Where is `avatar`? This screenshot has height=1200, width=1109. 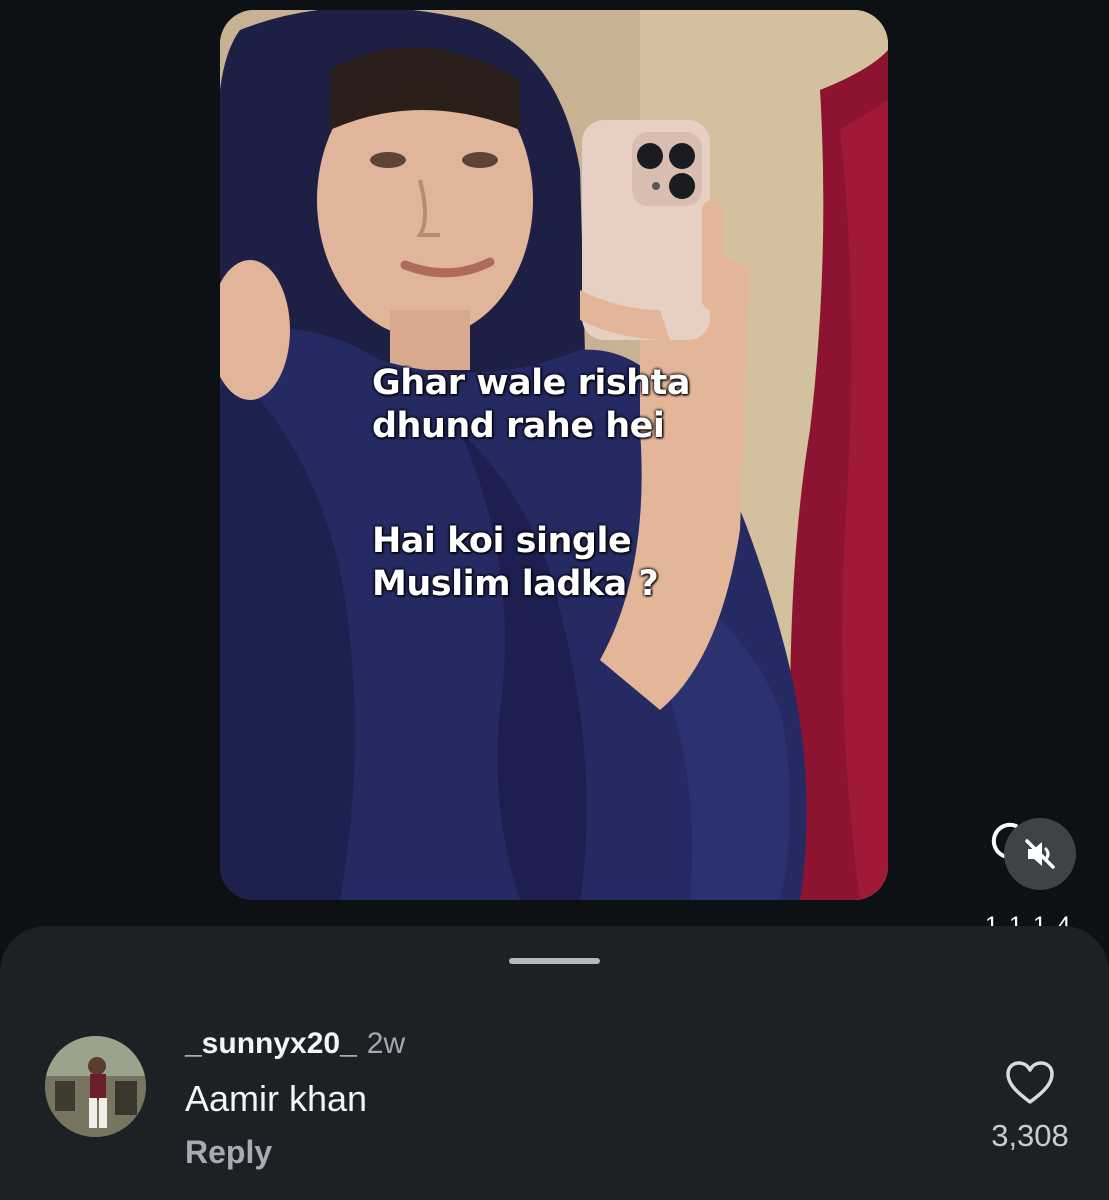
avatar is located at coordinates (95, 1086).